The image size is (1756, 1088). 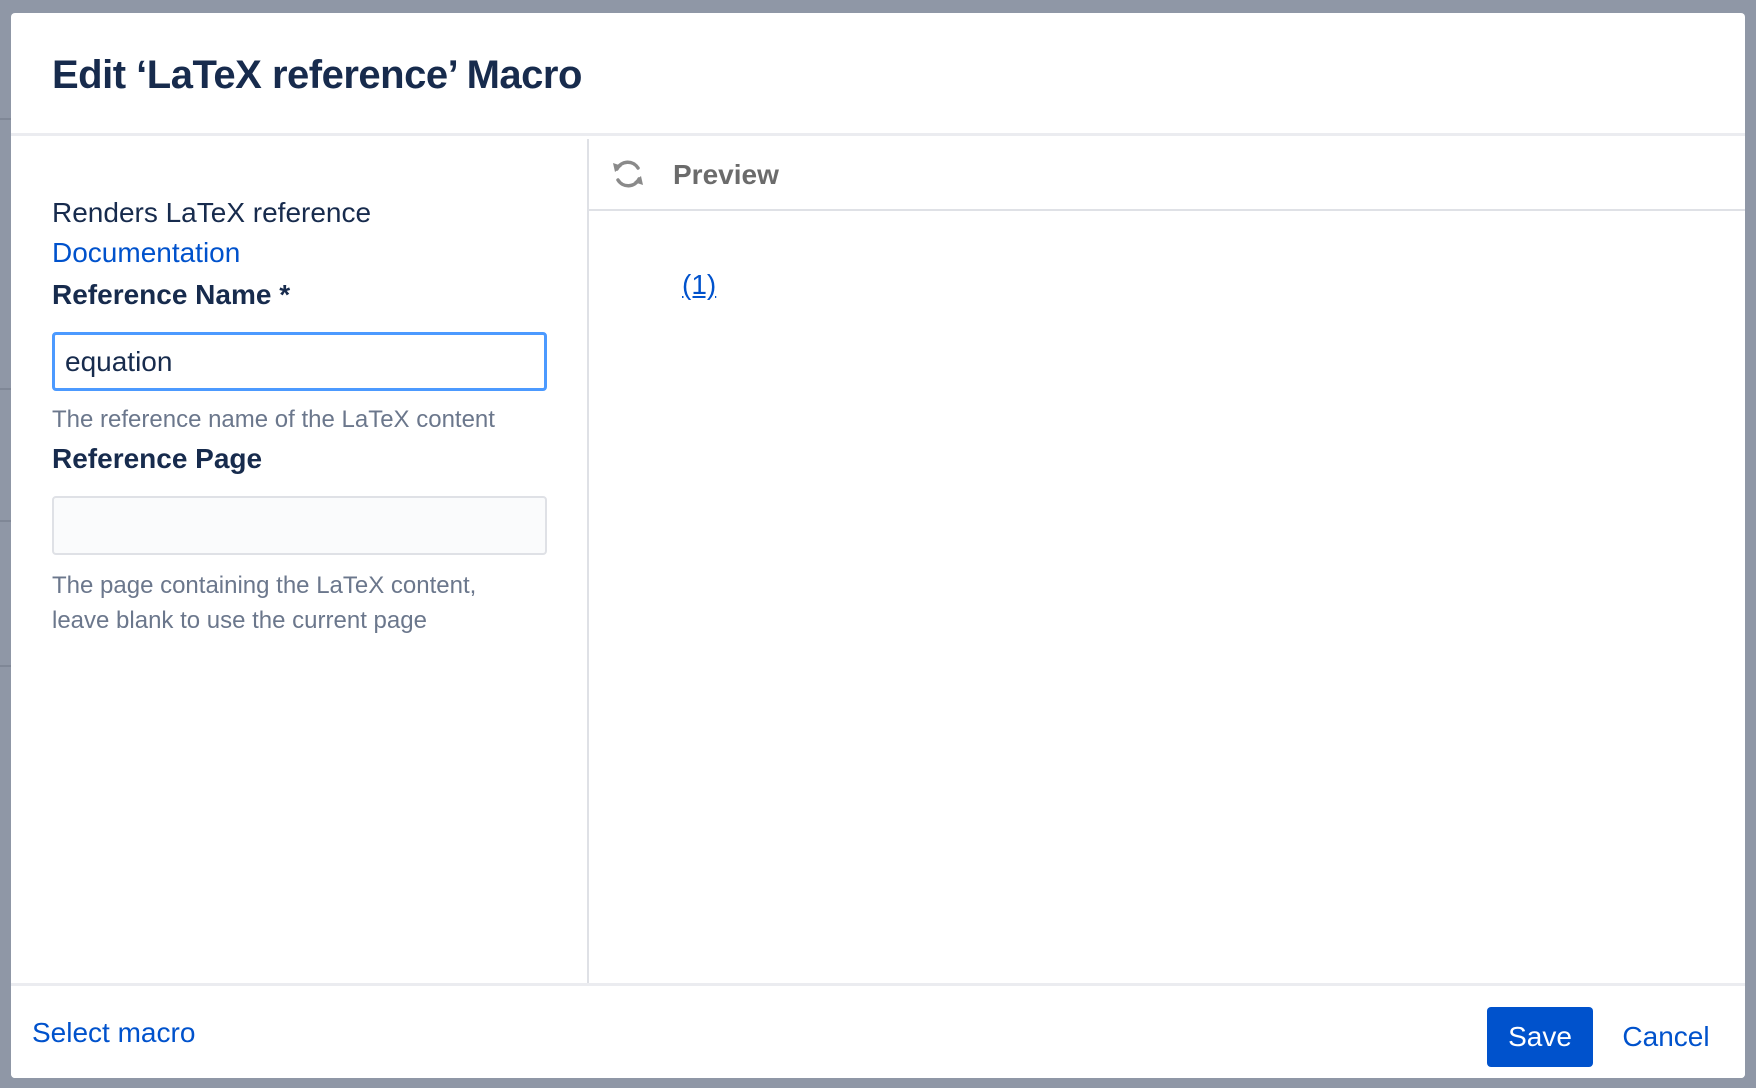 What do you see at coordinates (726, 174) in the screenshot?
I see `preview-label: Preview` at bounding box center [726, 174].